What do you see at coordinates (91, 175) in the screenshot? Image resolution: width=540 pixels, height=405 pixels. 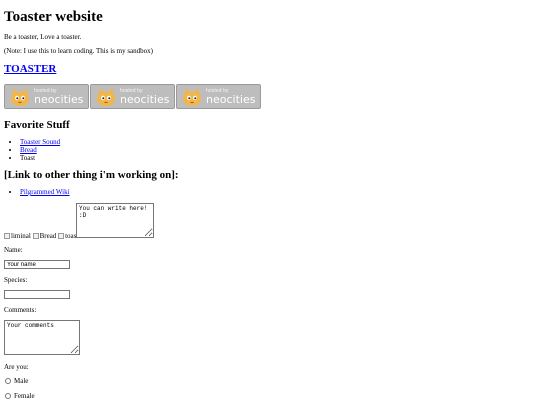 I see `other-heading: [Link to other thing i'm working on]:` at bounding box center [91, 175].